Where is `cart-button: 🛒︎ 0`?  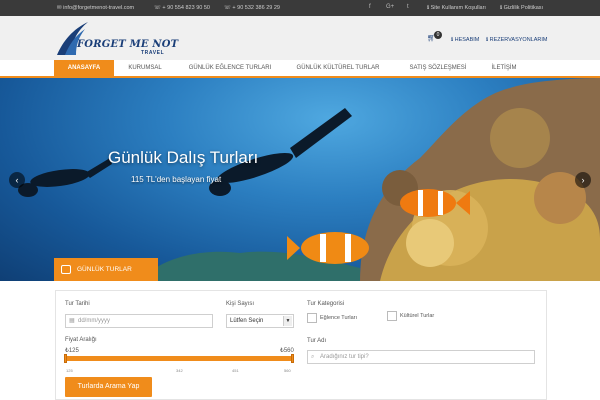 cart-button: 🛒︎ 0 is located at coordinates (434, 36).